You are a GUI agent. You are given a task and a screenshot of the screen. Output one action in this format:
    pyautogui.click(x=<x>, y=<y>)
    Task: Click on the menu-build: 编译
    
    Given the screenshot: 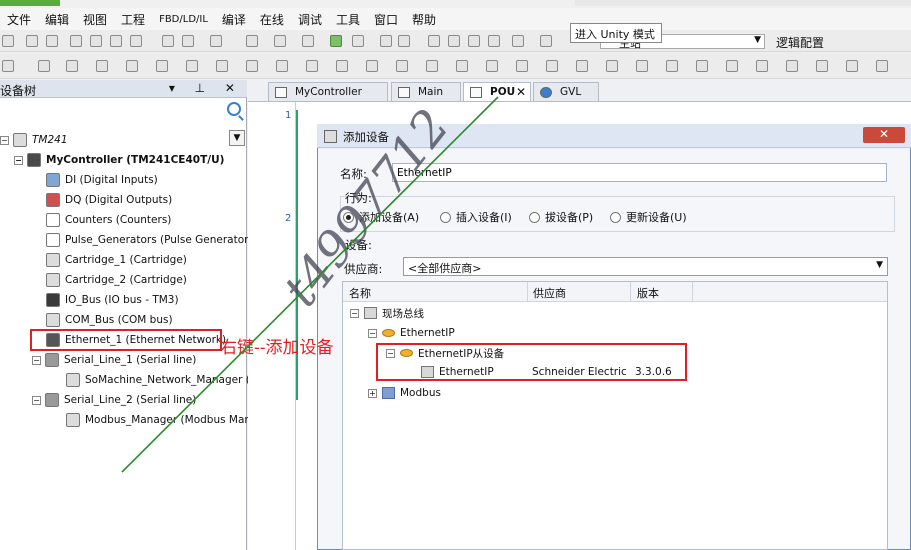 What is the action you would take?
    pyautogui.click(x=234, y=19)
    